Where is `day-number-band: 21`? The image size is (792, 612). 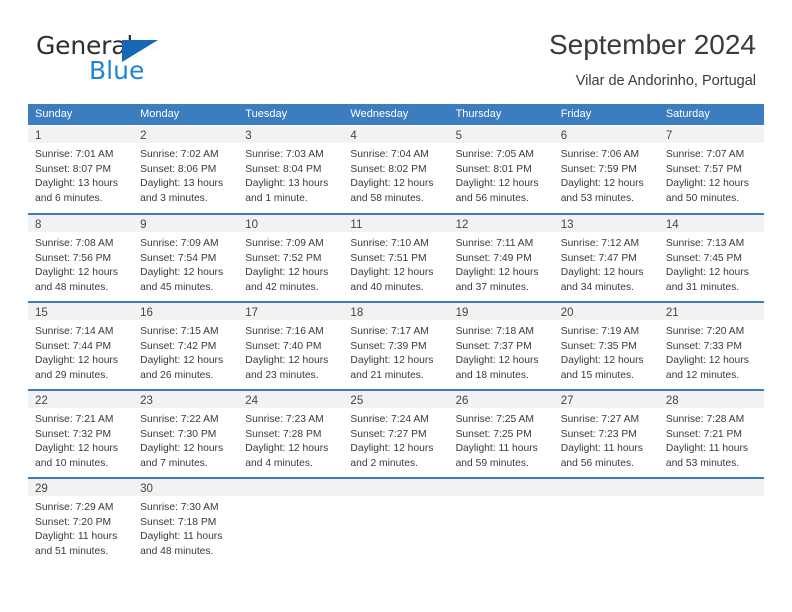 day-number-band: 21 is located at coordinates (711, 311).